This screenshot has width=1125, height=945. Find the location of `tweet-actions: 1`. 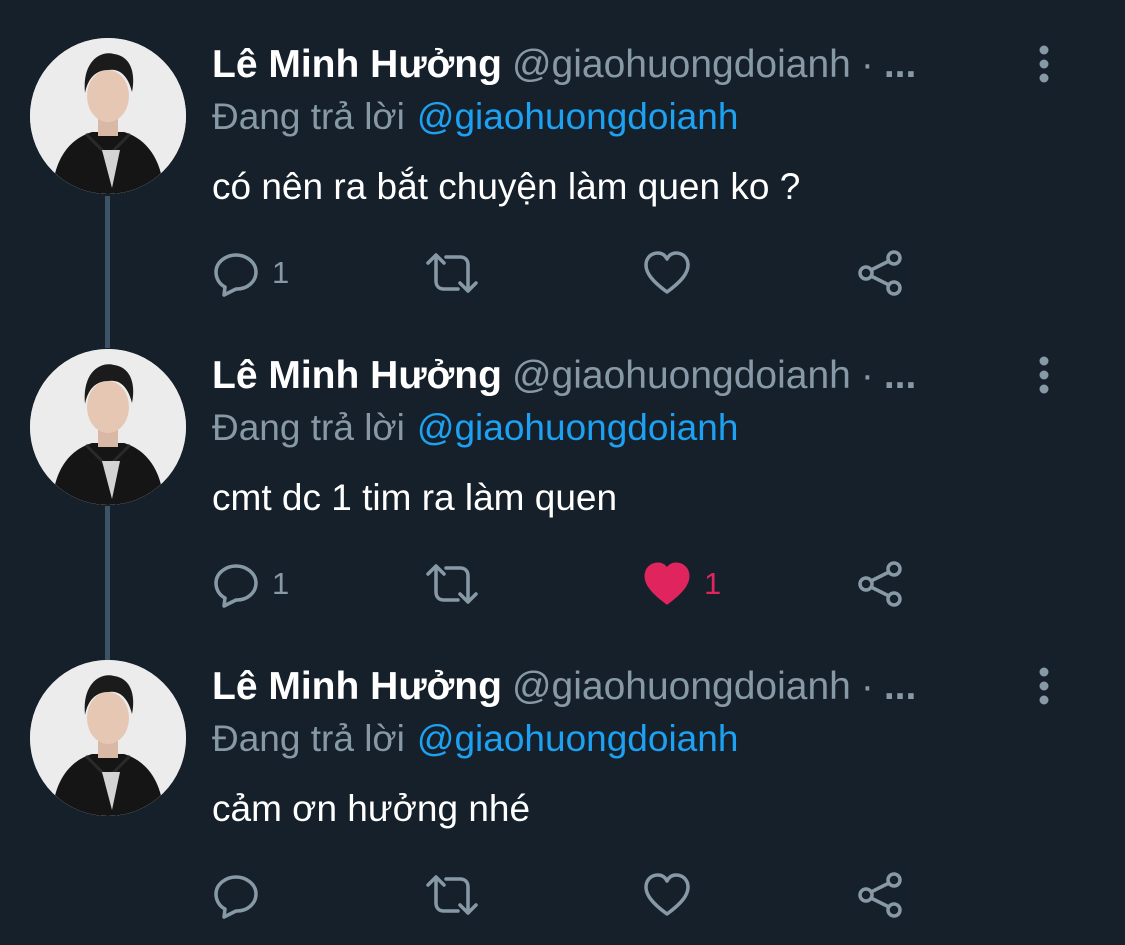

tweet-actions: 1 is located at coordinates (572, 273).